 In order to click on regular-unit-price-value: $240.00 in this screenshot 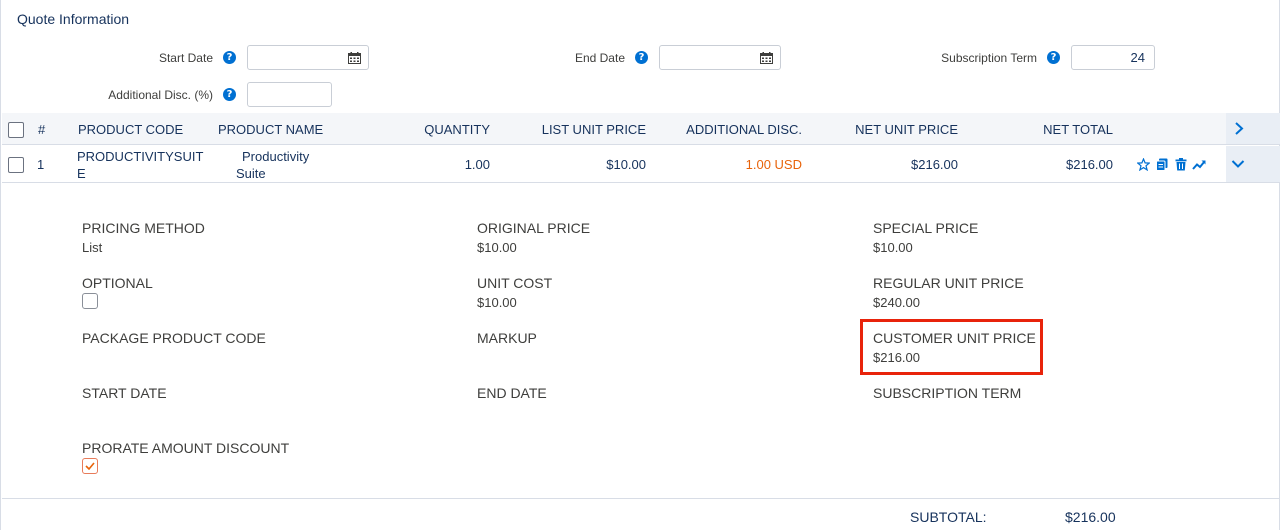, I will do `click(896, 302)`.